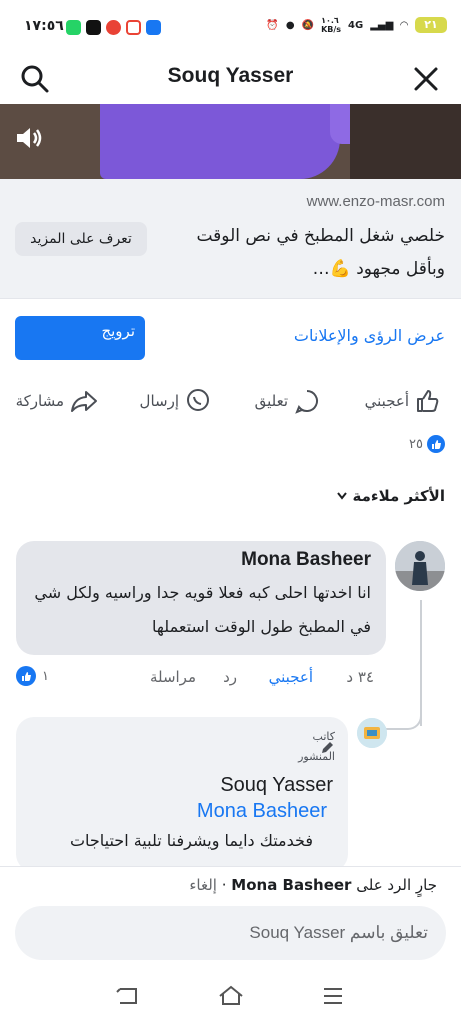 Image resolution: width=461 pixels, height=1024 pixels. I want to click on volume-icon, so click(29, 138).